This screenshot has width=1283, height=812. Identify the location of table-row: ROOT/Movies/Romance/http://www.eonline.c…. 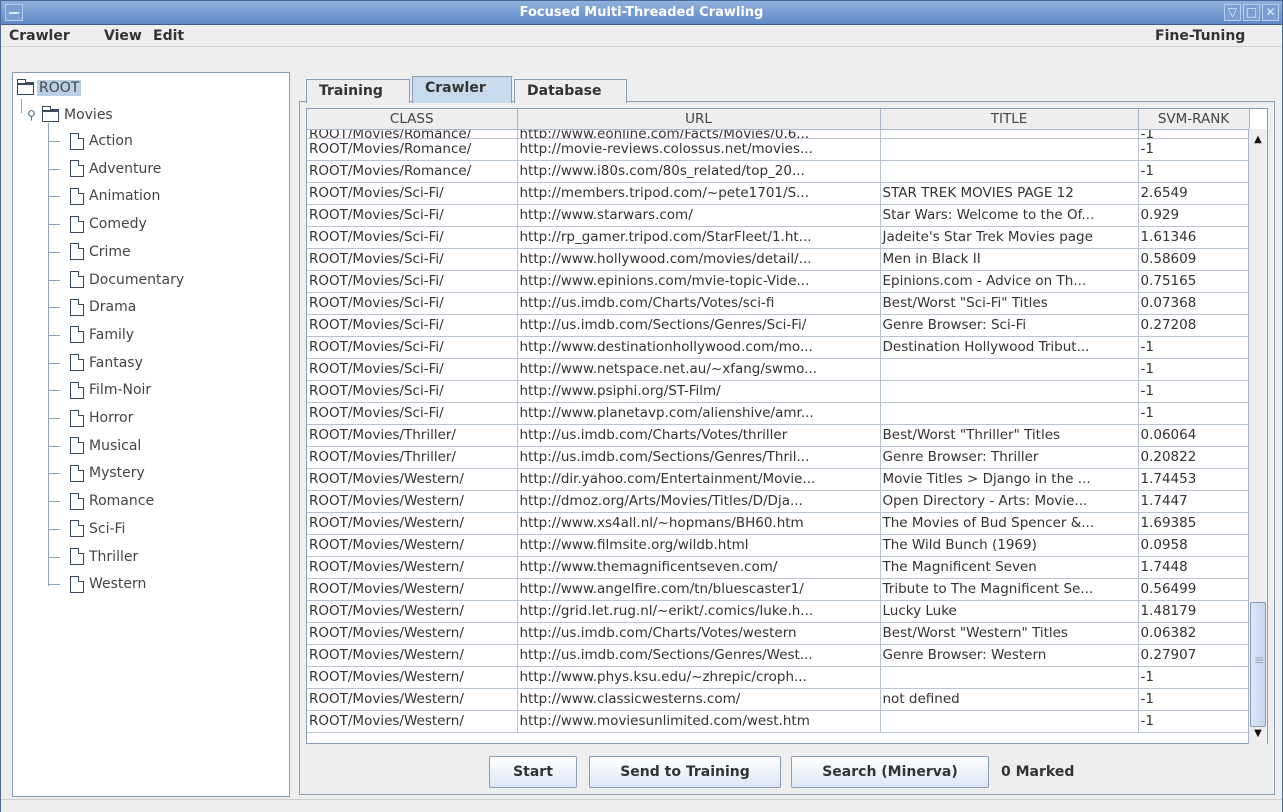
(778, 134).